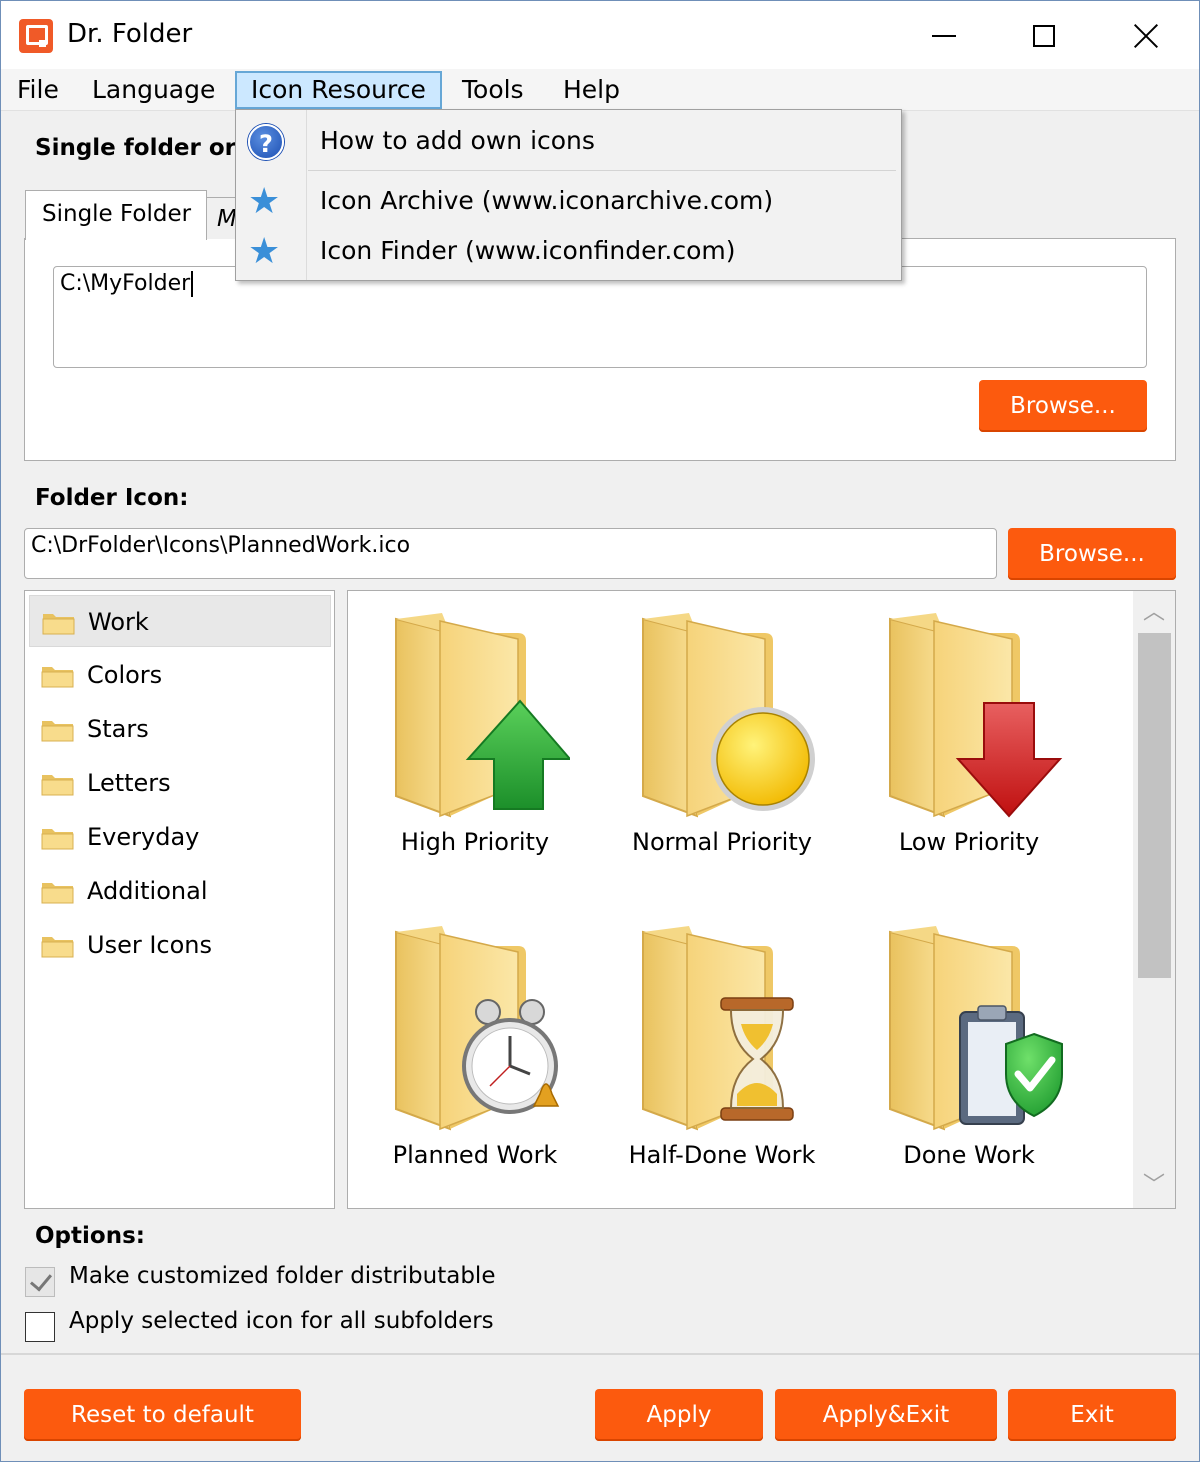  I want to click on icon-label: Planned Work, so click(475, 1155).